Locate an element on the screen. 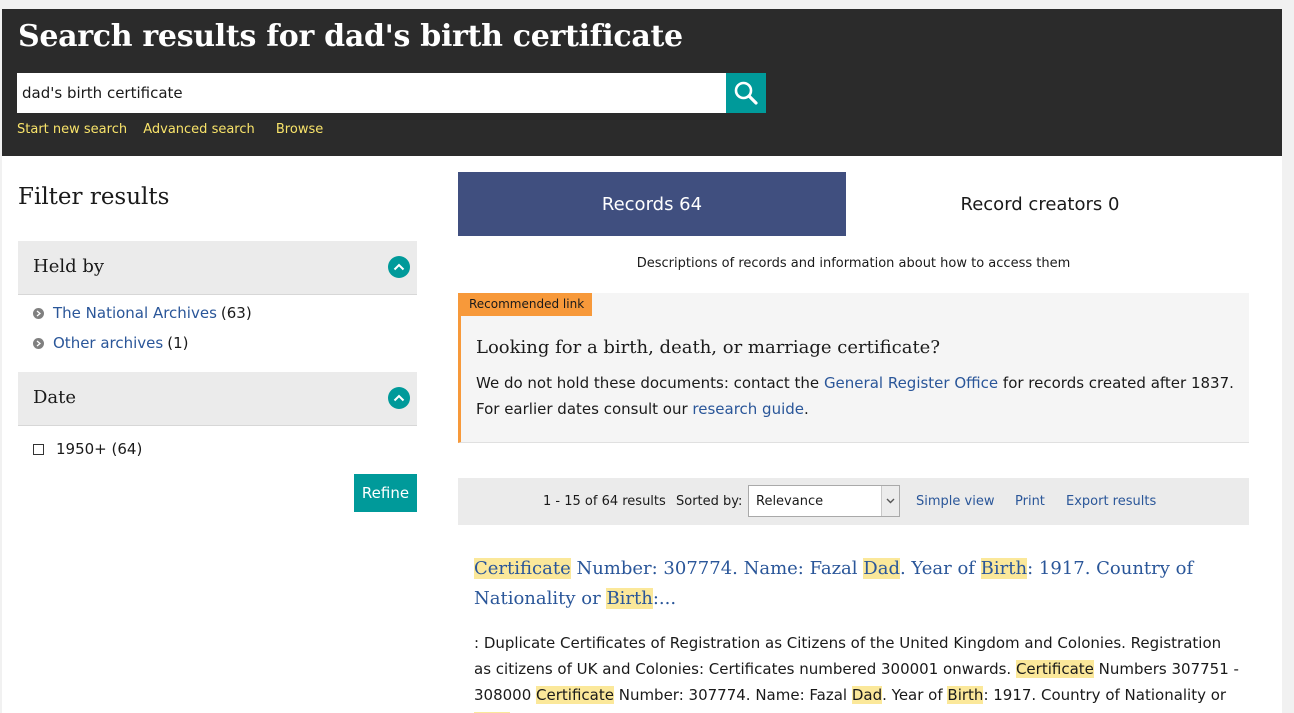 The width and height of the screenshot is (1294, 713). search-input is located at coordinates (372, 93).